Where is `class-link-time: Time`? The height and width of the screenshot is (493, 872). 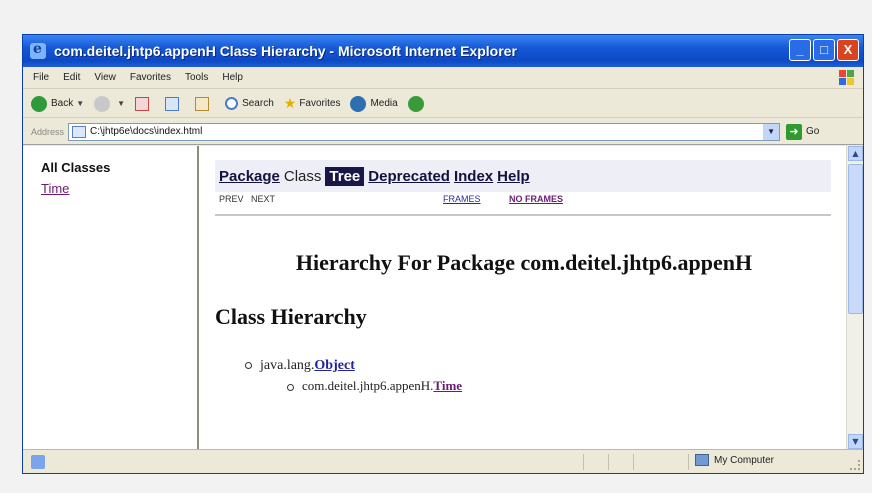
class-link-time: Time is located at coordinates (119, 188).